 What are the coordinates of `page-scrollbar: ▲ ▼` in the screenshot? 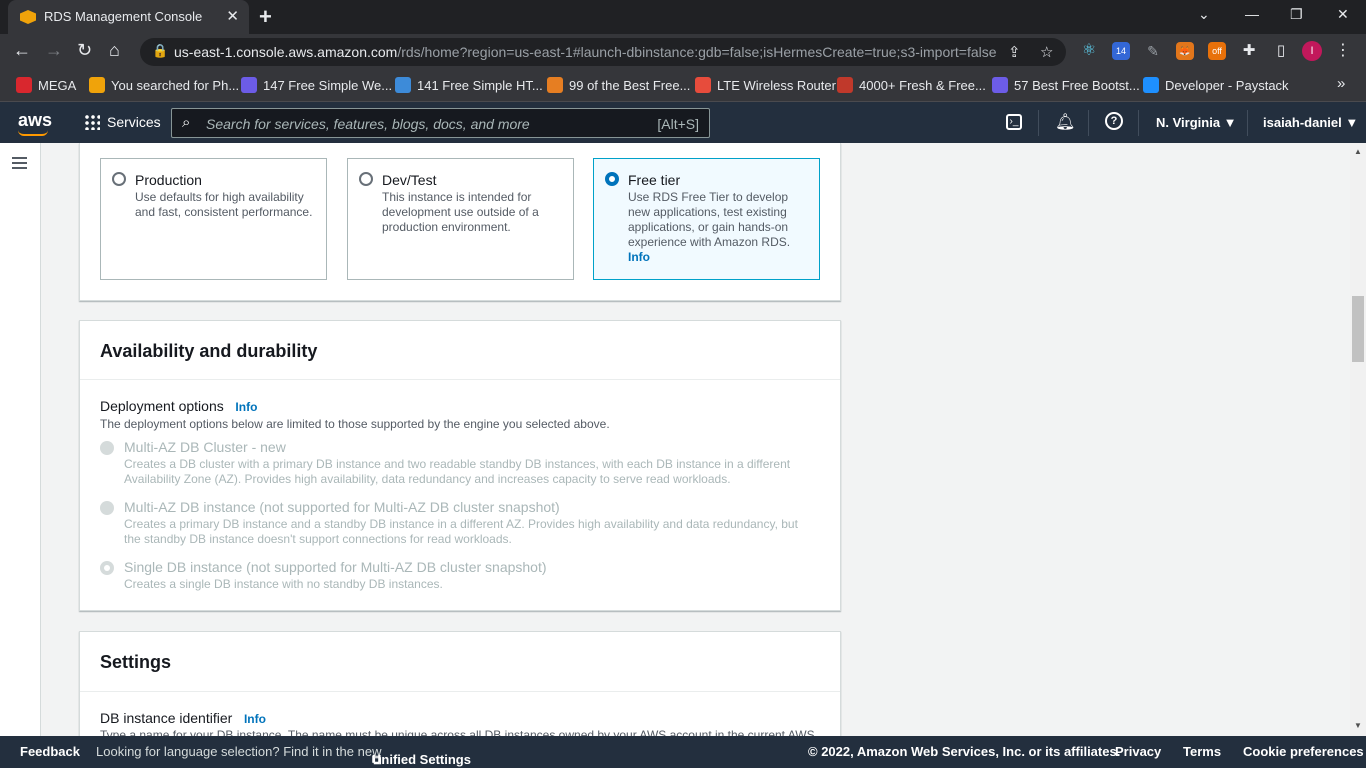 It's located at (1358, 439).